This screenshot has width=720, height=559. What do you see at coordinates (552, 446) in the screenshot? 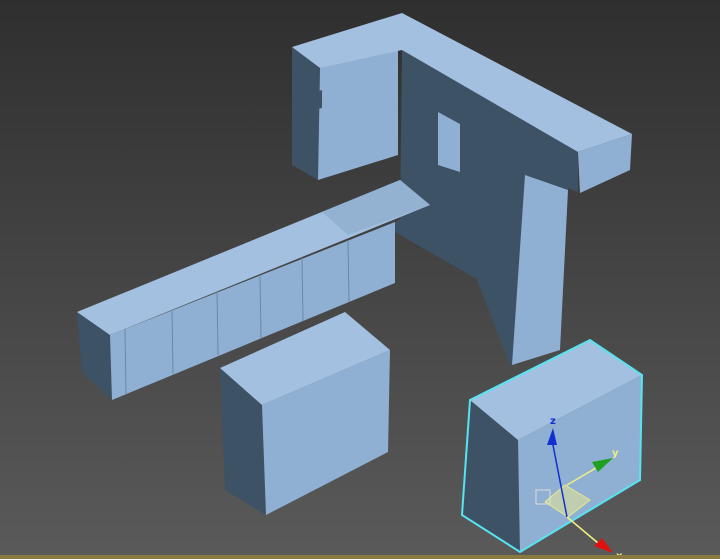
I see `selected-box` at bounding box center [552, 446].